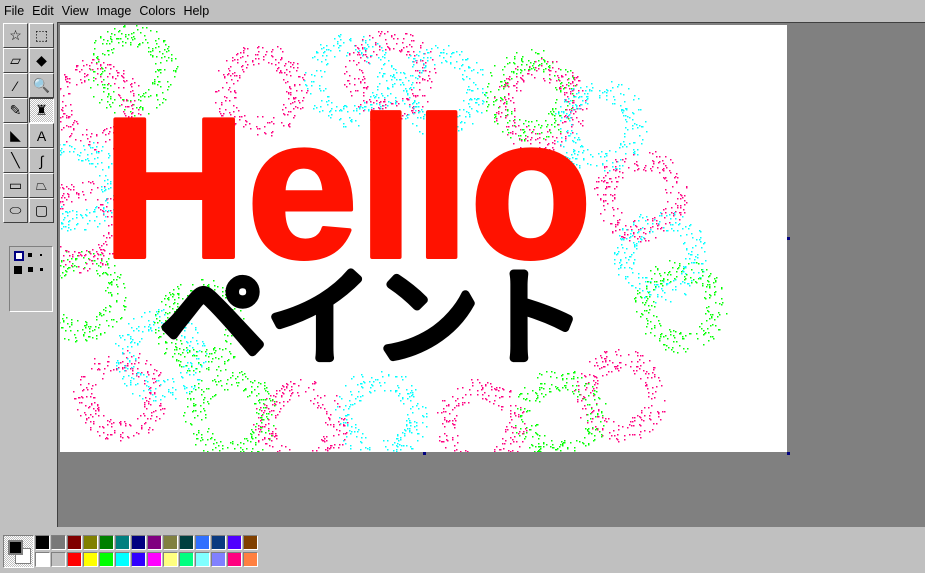 This screenshot has height=573, width=925. I want to click on tool-fill-with-color: ◆, so click(41, 60).